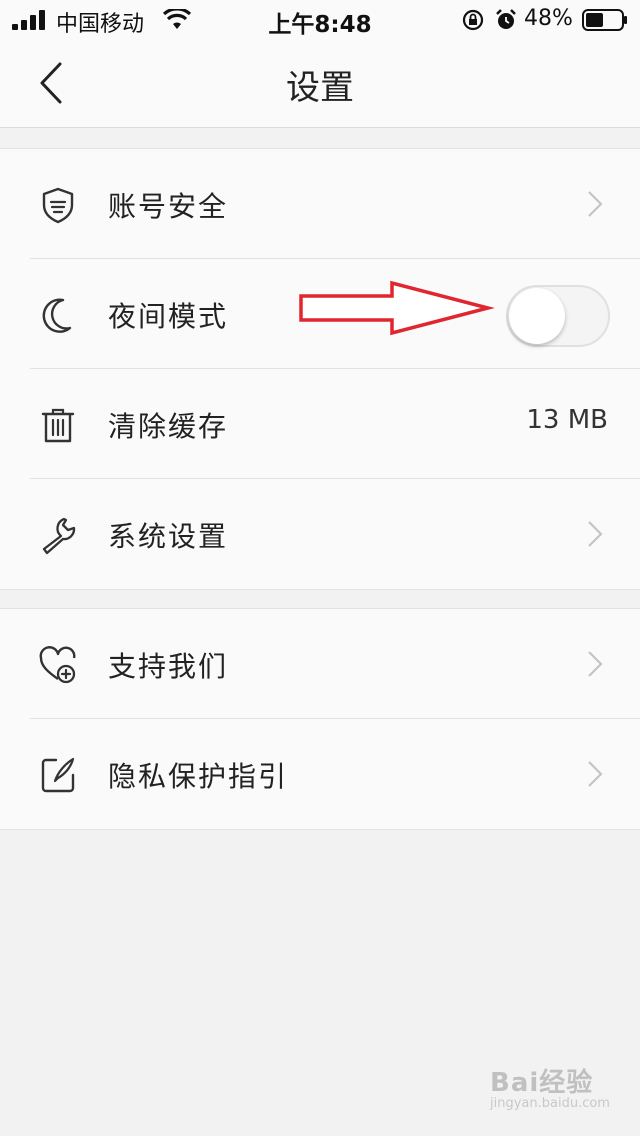 The image size is (640, 1136). Describe the element at coordinates (320, 88) in the screenshot. I see `page-title: 设置` at that location.